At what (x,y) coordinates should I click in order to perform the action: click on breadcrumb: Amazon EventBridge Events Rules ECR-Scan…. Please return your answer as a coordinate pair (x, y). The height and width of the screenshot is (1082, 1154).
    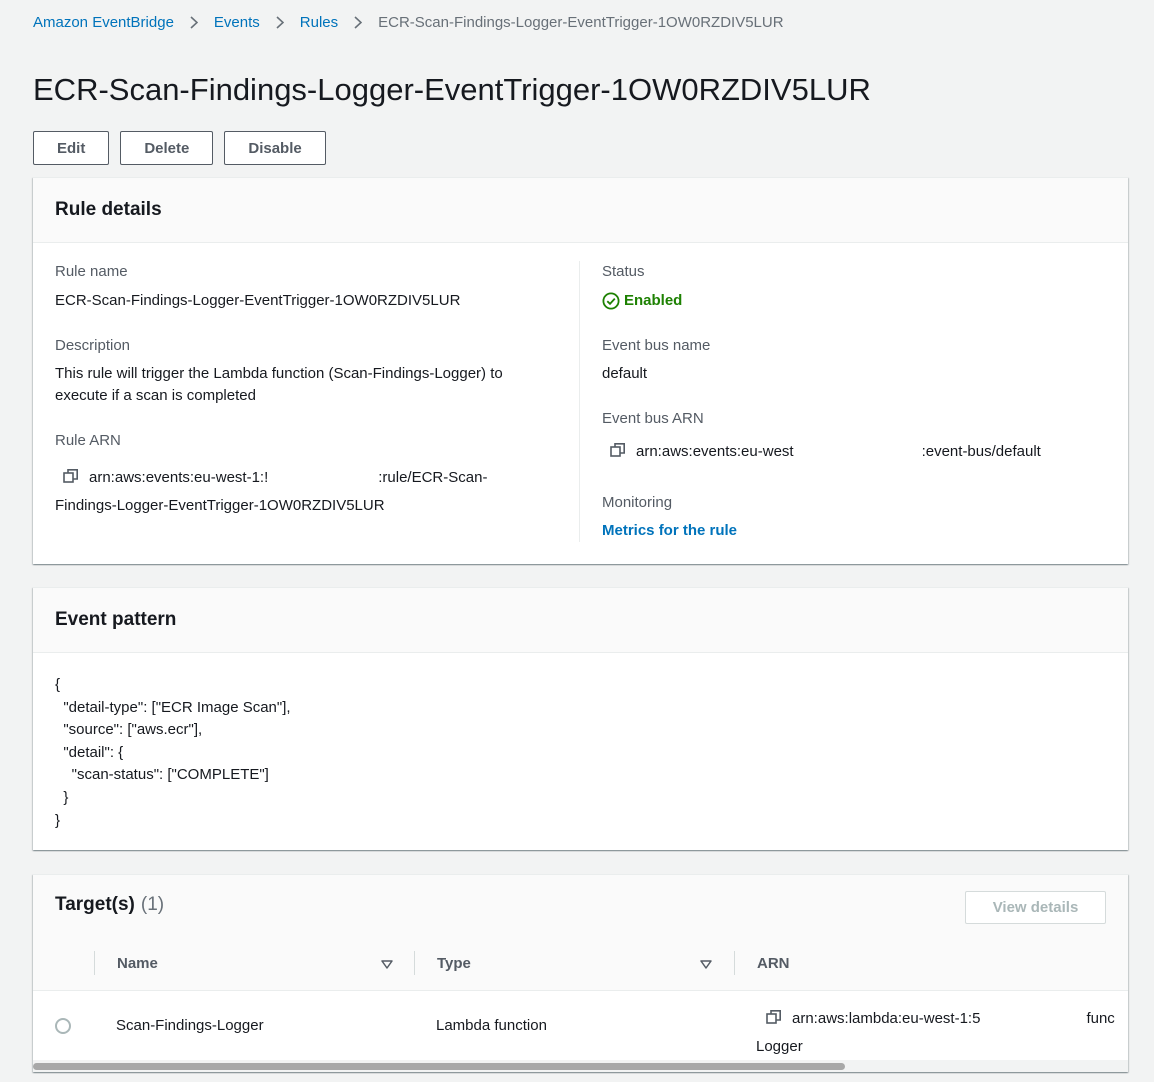
    Looking at the image, I should click on (408, 22).